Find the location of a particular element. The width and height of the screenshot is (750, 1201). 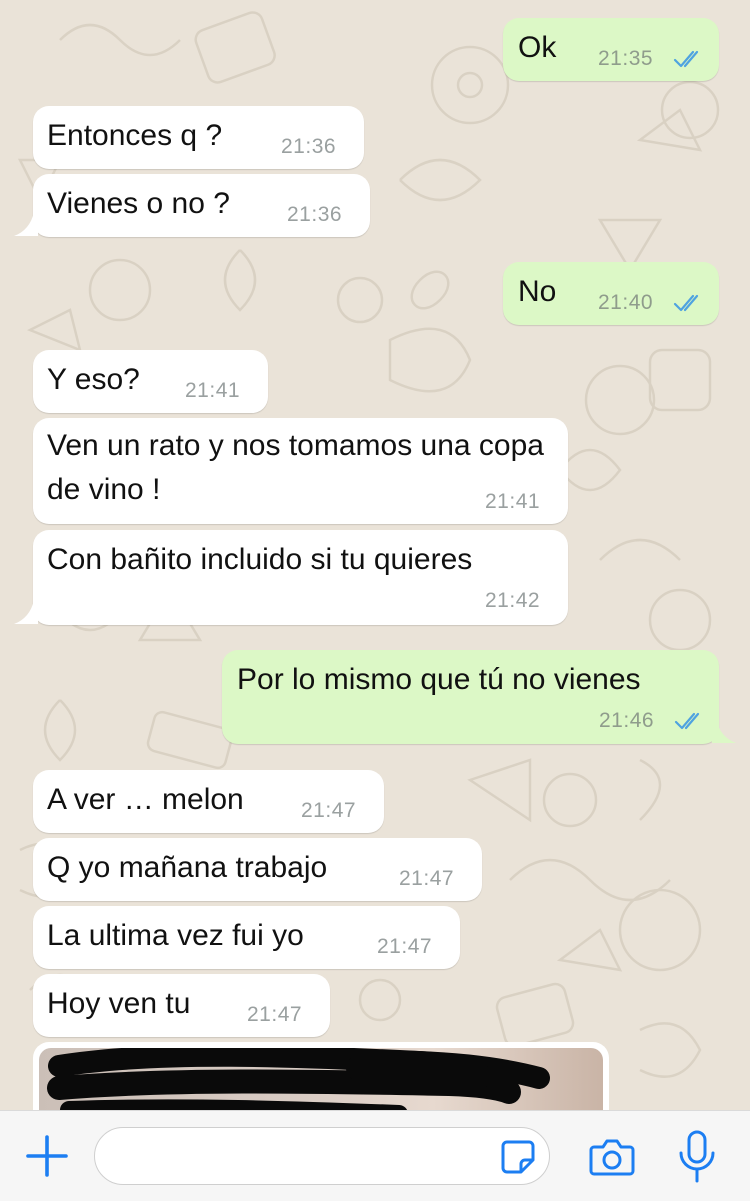

message-bubble-outgoing: Por lo mismo que tú no vienes 21:46 is located at coordinates (470, 697).